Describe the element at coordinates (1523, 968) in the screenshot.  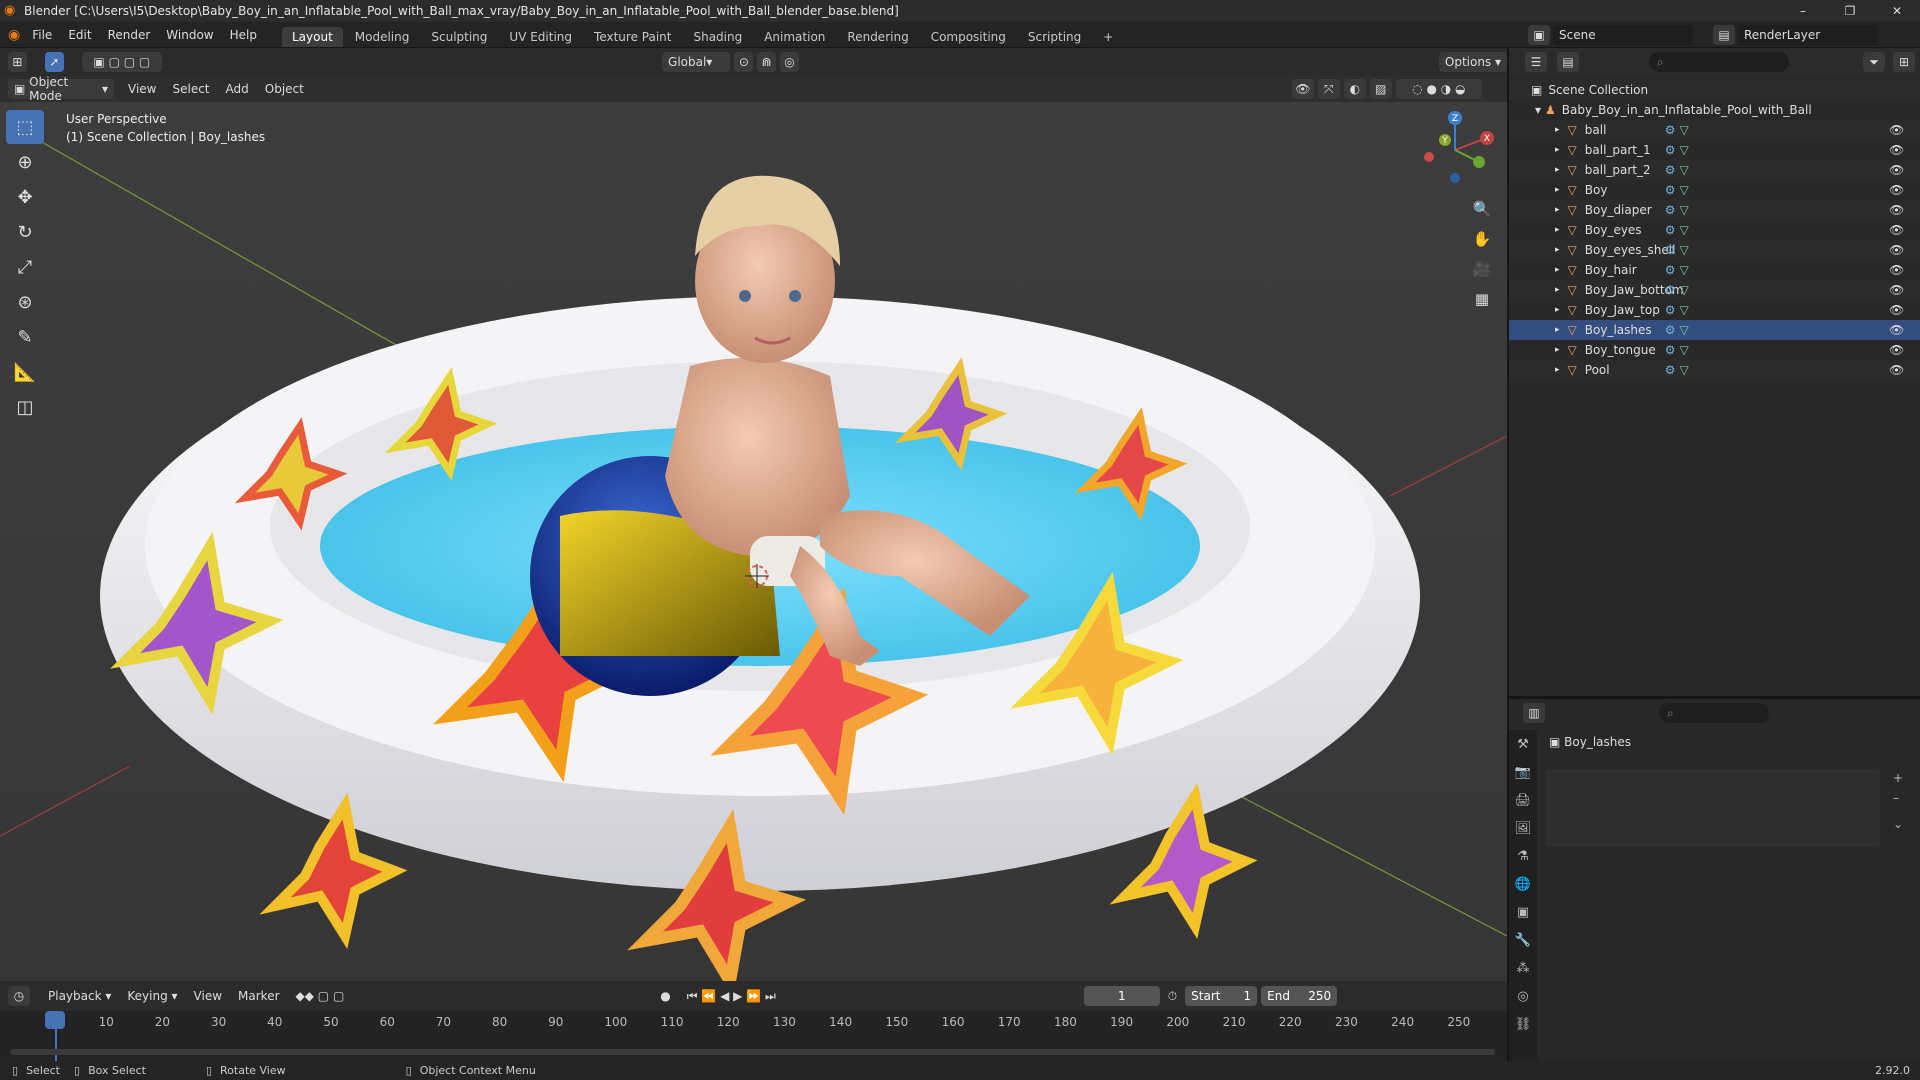
I see `particles-tab-icon: ⁂` at that location.